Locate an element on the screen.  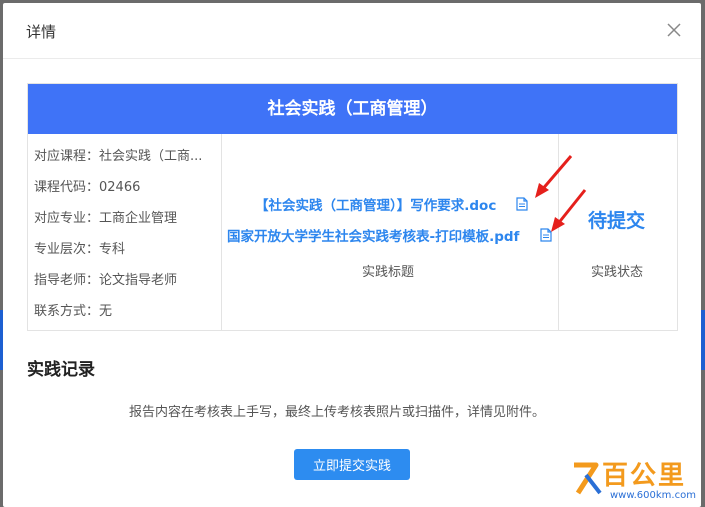
status-value: 待提交 is located at coordinates (617, 221).